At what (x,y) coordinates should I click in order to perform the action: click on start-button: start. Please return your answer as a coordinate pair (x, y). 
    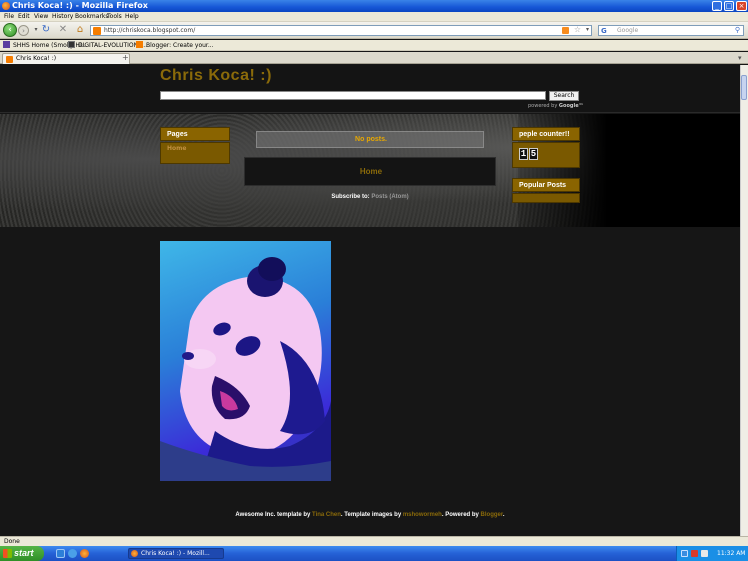
    Looking at the image, I should click on (22, 553).